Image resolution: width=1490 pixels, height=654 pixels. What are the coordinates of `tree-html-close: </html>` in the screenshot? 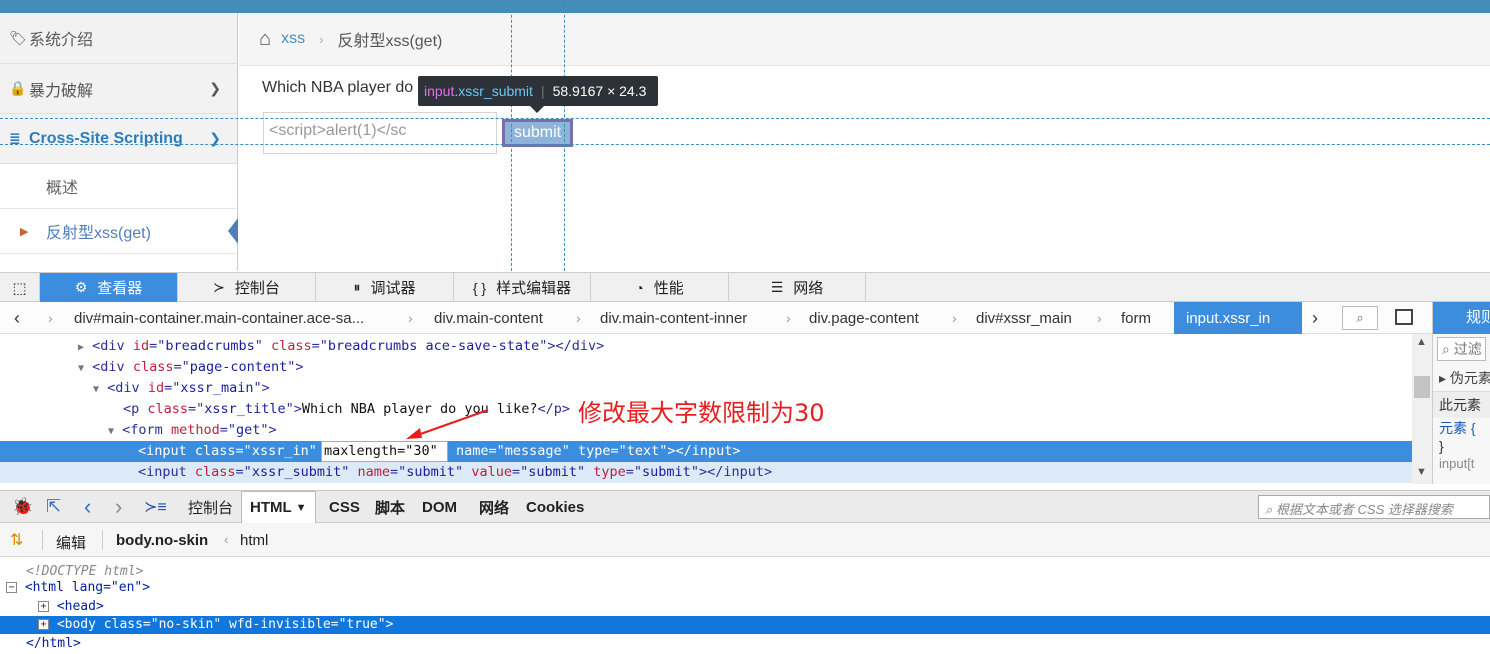 It's located at (53, 643).